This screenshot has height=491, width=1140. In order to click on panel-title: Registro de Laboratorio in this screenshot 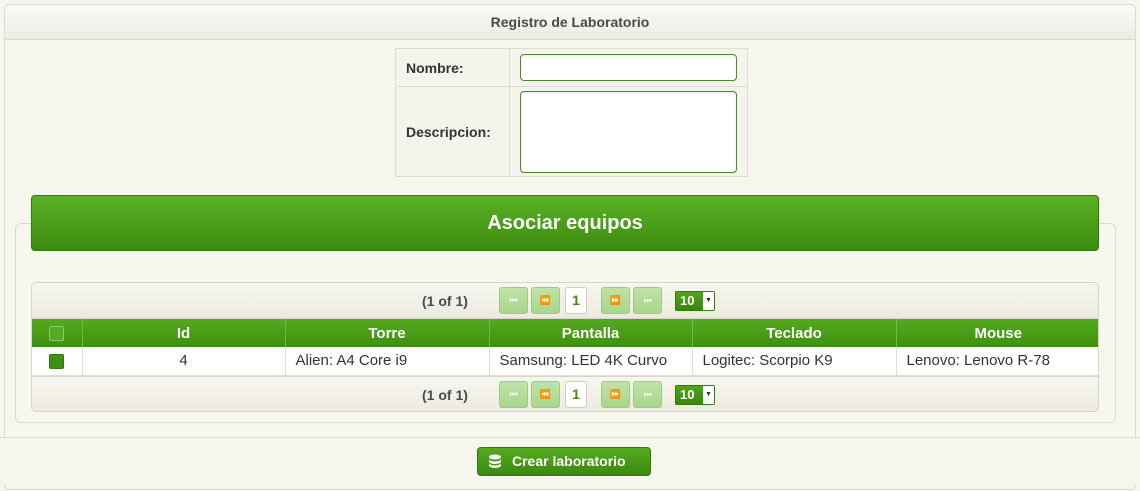, I will do `click(570, 22)`.